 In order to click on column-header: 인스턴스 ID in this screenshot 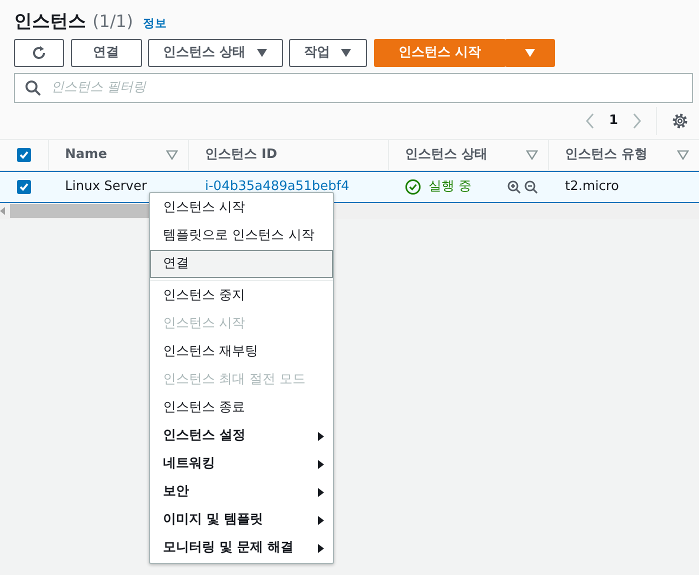, I will do `click(241, 154)`.